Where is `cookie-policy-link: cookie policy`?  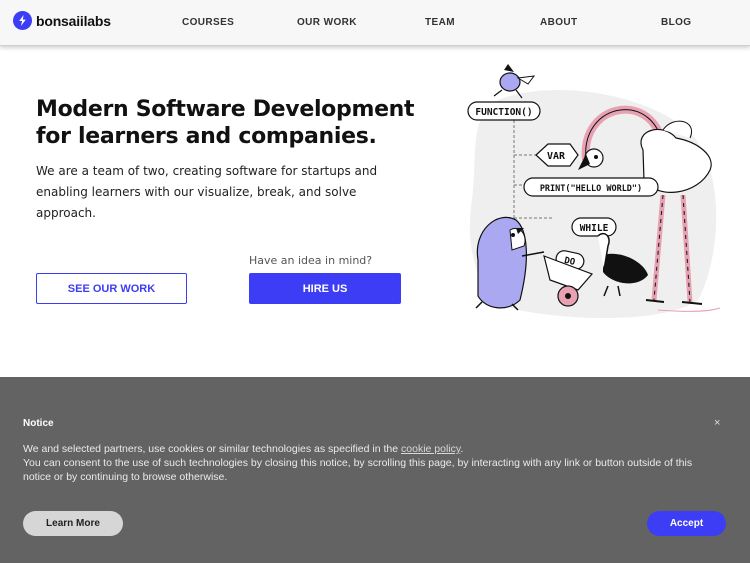 cookie-policy-link: cookie policy is located at coordinates (430, 449).